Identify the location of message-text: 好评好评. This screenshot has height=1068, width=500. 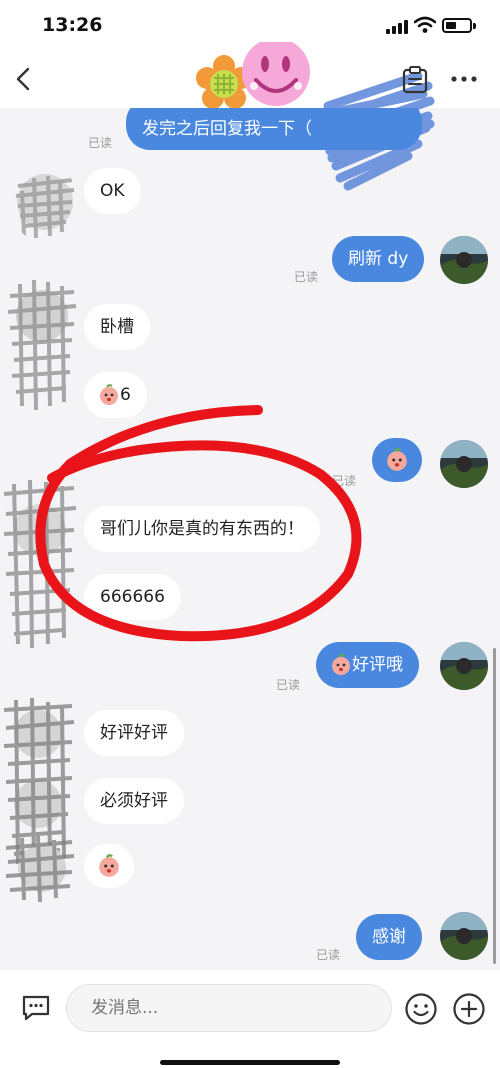
(134, 733).